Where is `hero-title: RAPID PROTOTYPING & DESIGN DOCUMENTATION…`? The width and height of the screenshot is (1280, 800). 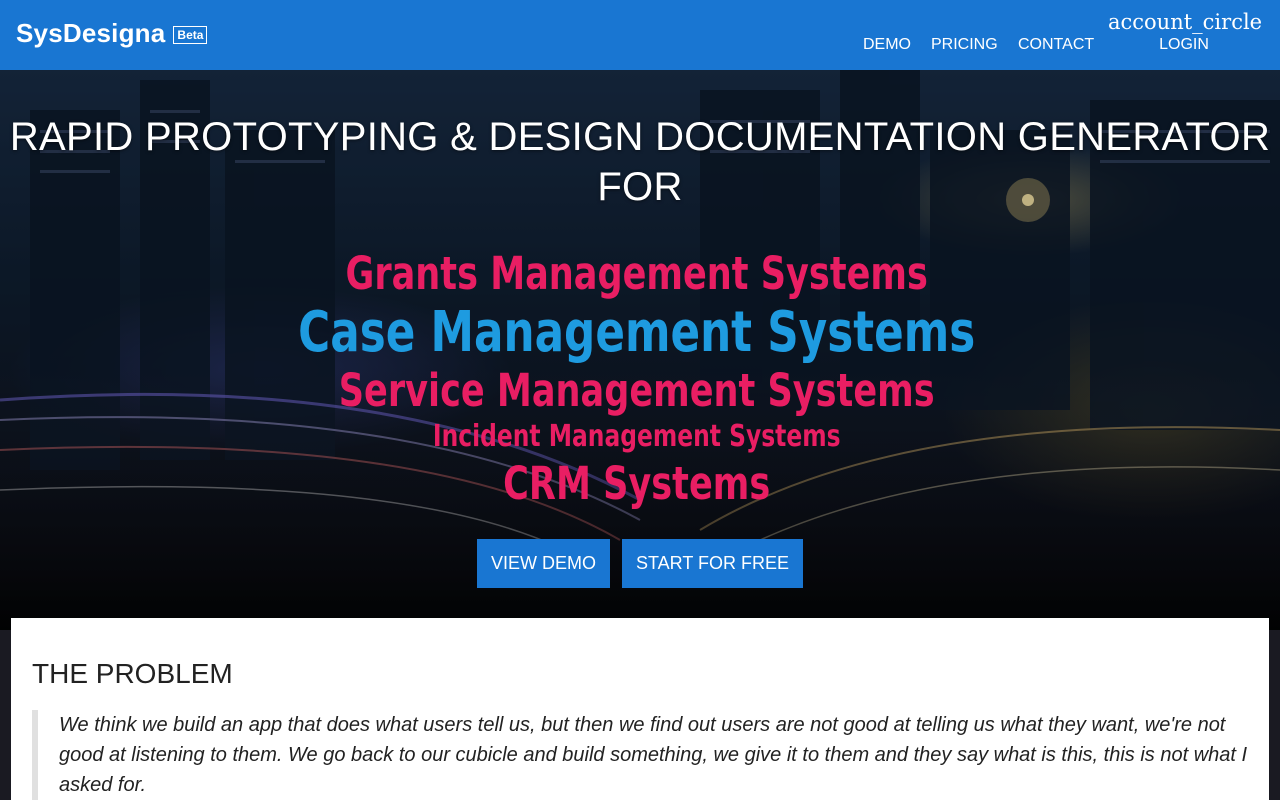
hero-title: RAPID PROTOTYPING & DESIGN DOCUMENTATION… is located at coordinates (640, 162).